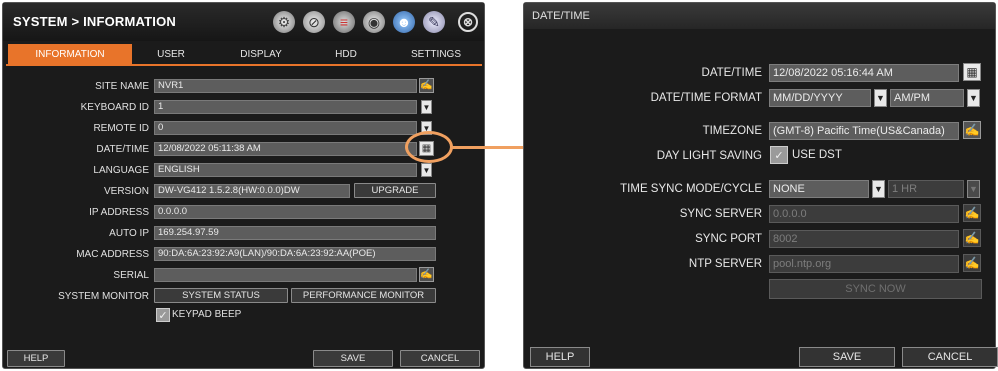 This screenshot has width=998, height=371. What do you see at coordinates (972, 72) in the screenshot?
I see `calendar-icon: ▦` at bounding box center [972, 72].